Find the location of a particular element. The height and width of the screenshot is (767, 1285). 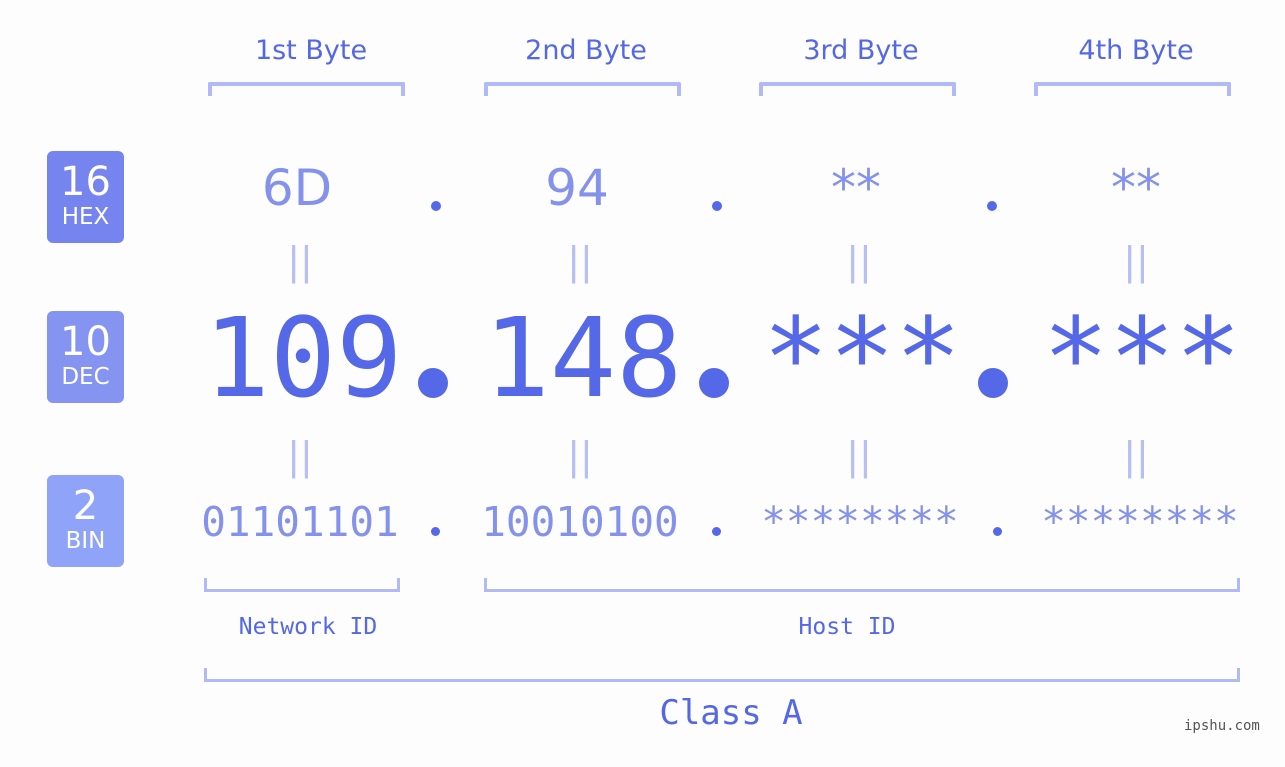

dec-badge: 10 DEC is located at coordinates (85, 357).